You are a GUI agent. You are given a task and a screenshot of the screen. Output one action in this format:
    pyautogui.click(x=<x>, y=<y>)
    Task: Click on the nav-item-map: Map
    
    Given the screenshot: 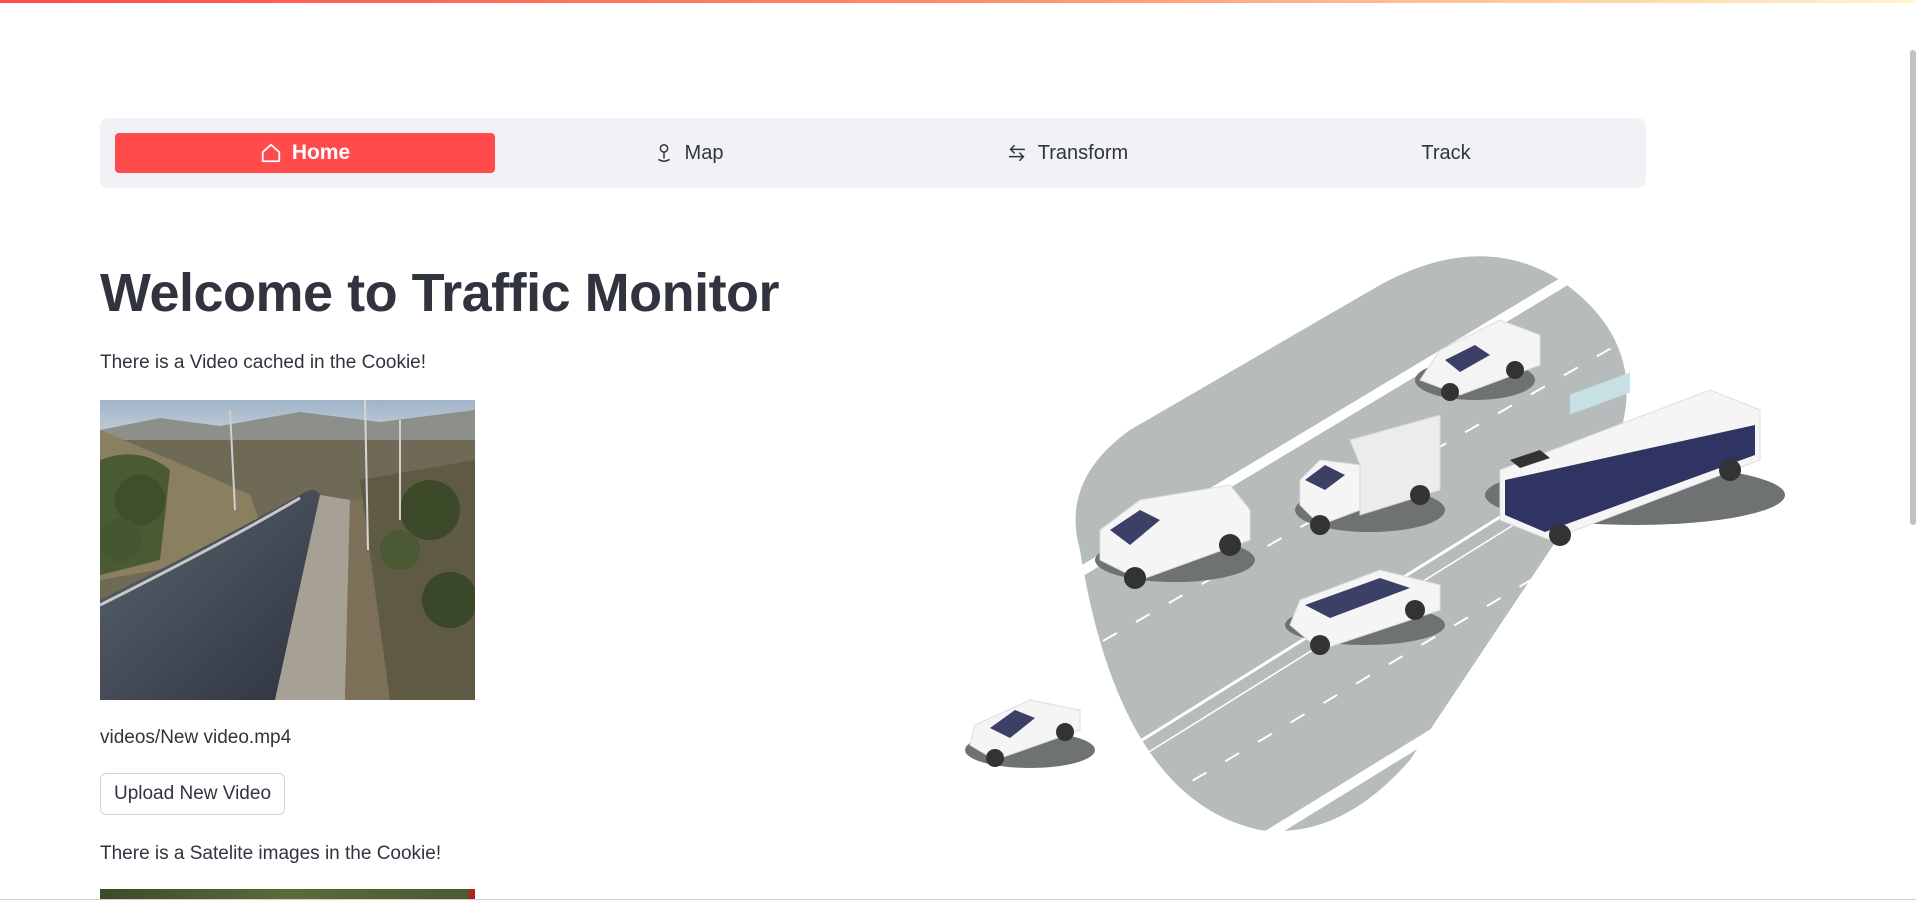 What is the action you would take?
    pyautogui.click(x=688, y=153)
    